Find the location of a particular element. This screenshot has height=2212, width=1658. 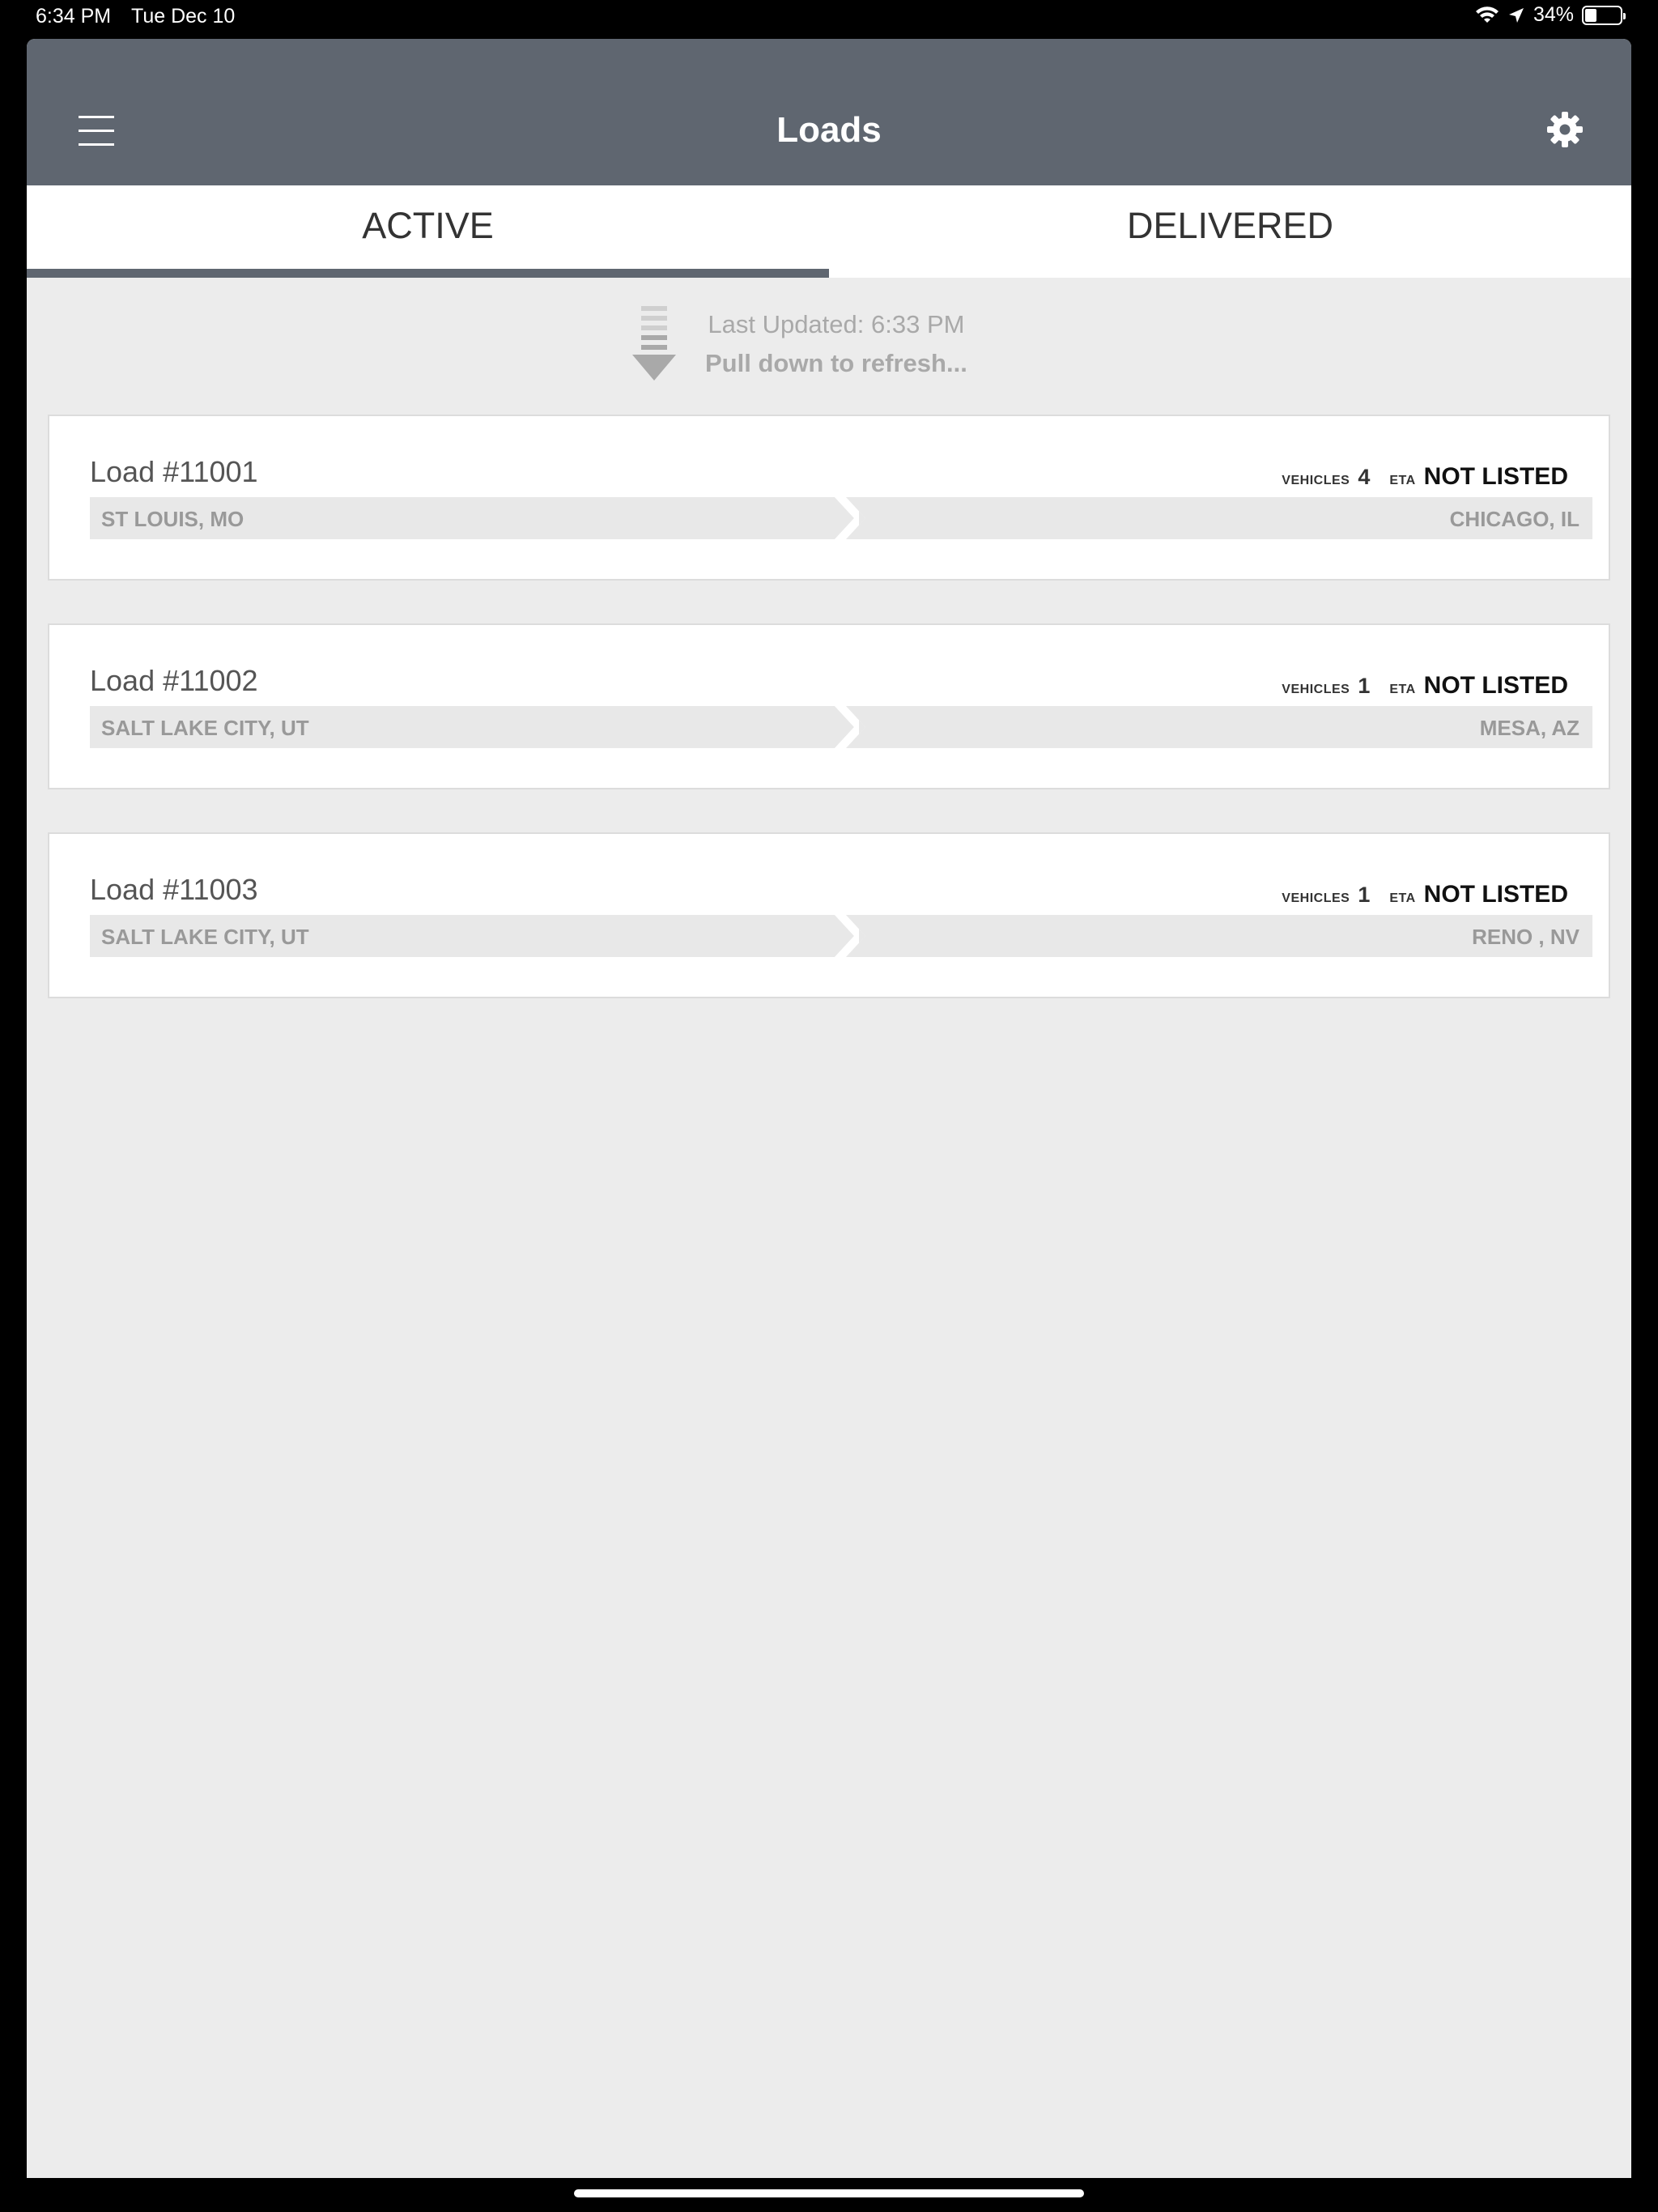

location-arrow-icon is located at coordinates (1516, 15).